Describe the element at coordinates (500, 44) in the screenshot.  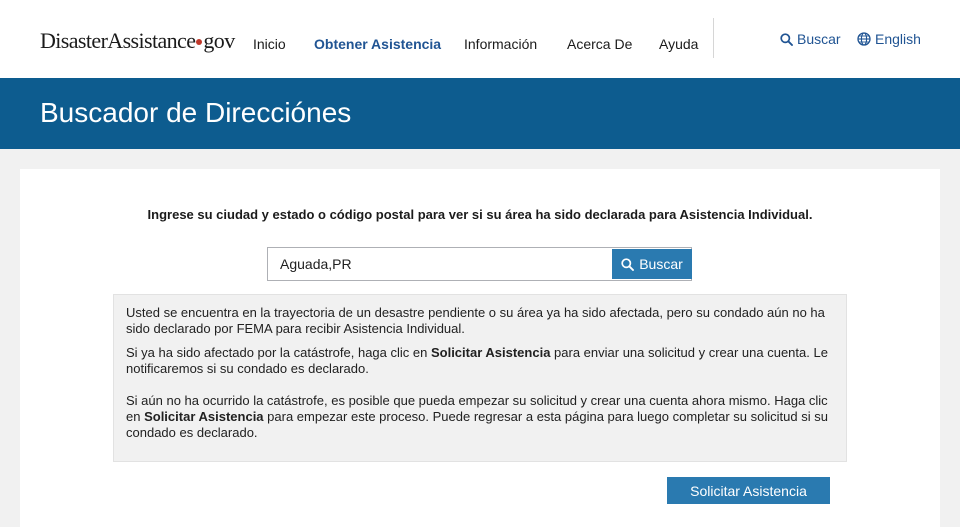
I see `nav-item-informacion: Información` at that location.